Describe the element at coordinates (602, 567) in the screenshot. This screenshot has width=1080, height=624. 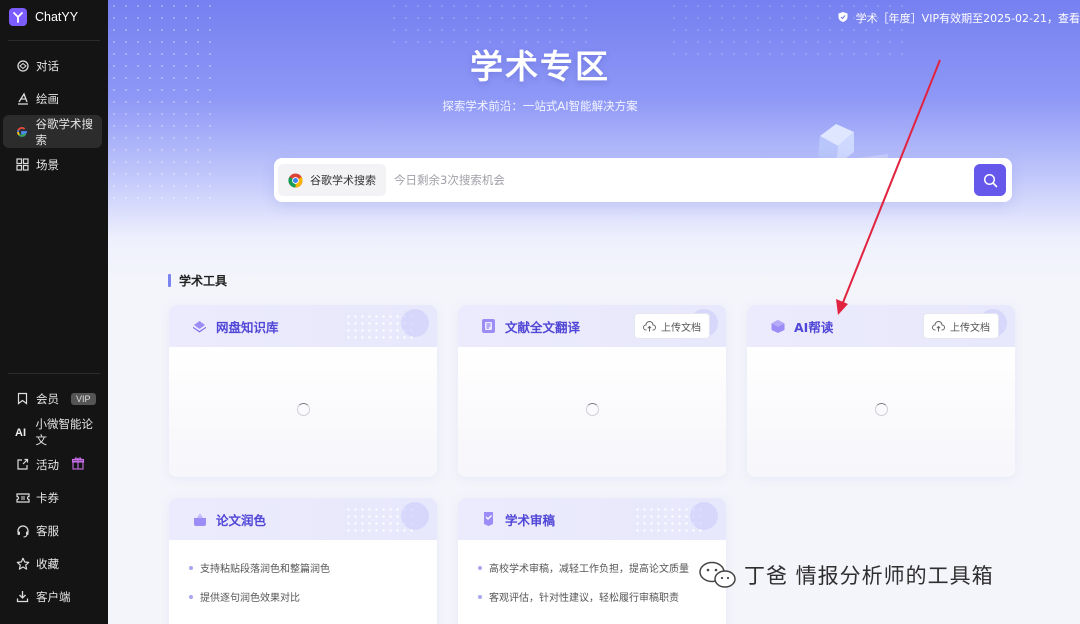
I see `list-item: 高校学术审稿，减轻工作负担，提高论文质量` at that location.